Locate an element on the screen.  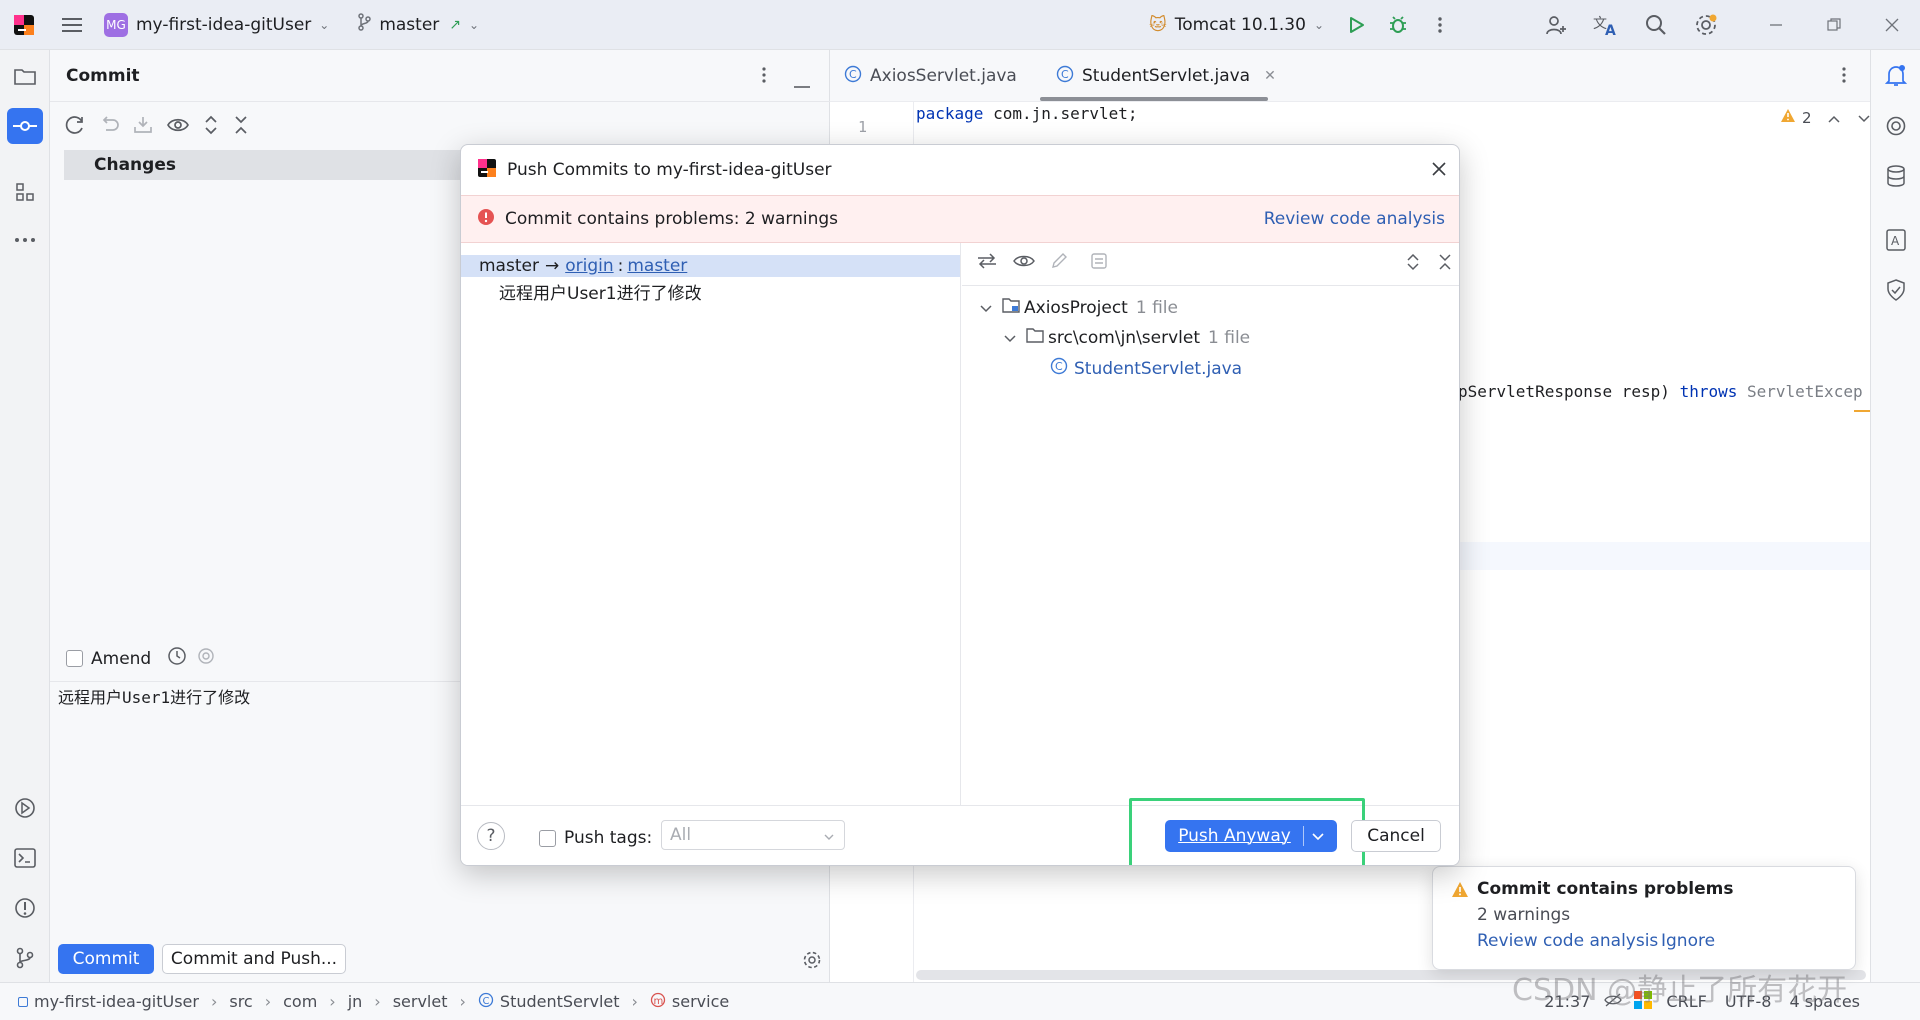
rollback-icon is located at coordinates (109, 127).